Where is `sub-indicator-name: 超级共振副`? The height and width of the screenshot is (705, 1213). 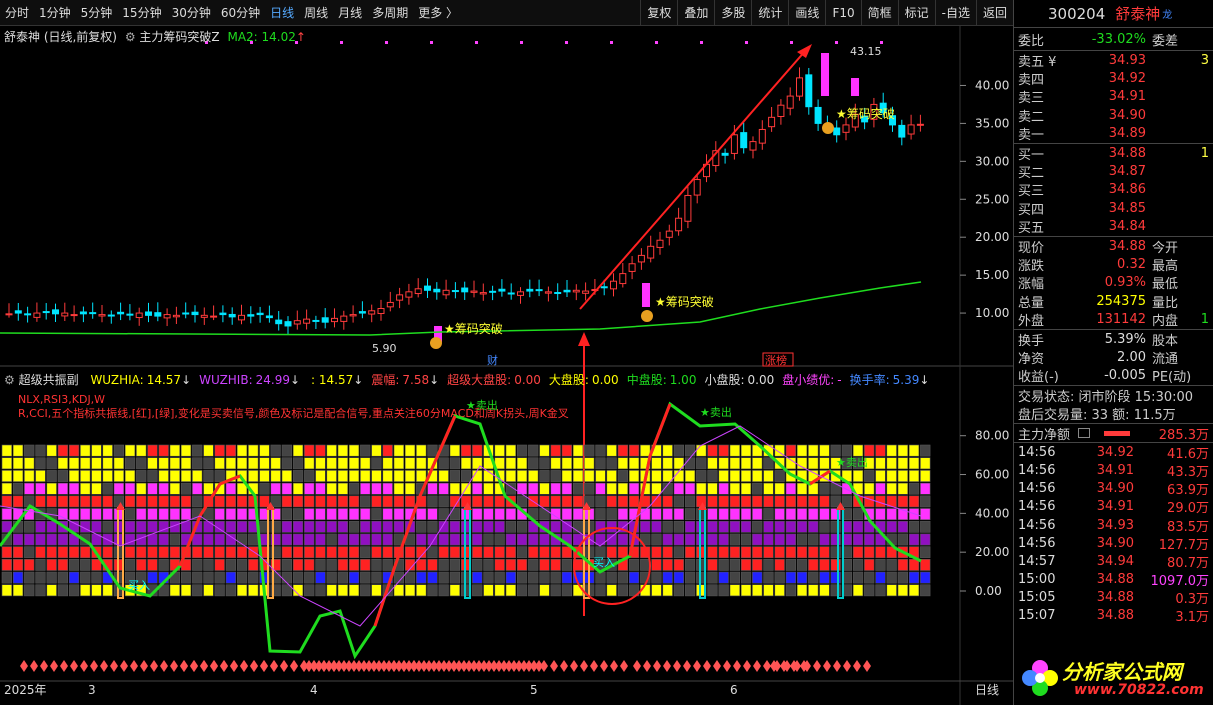
sub-indicator-name: 超级共振副 is located at coordinates (49, 380).